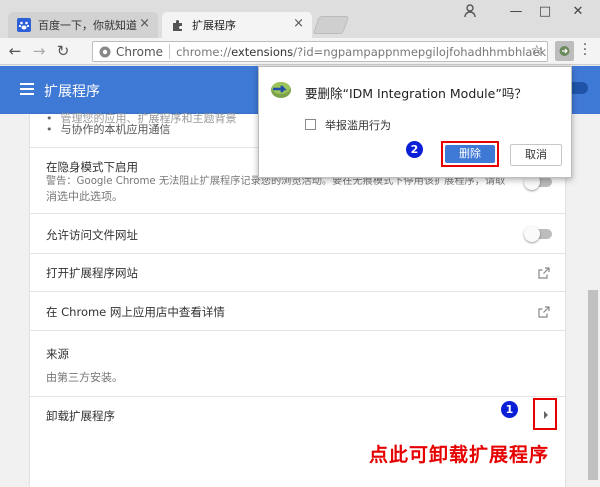  Describe the element at coordinates (585, 50) in the screenshot. I see `menu-kebab-icon: · · ·` at that location.